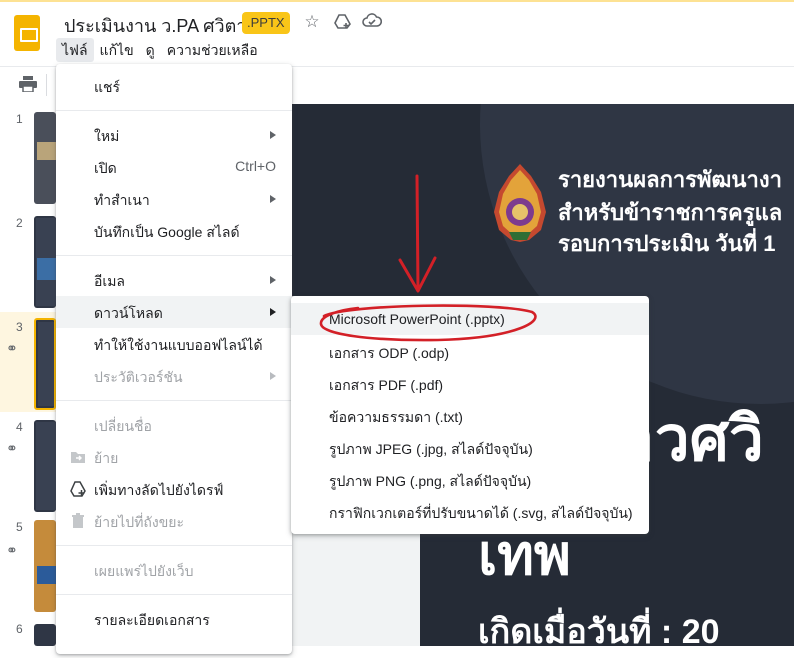  Describe the element at coordinates (174, 457) in the screenshot. I see `menu-item-move: ย้าย` at that location.